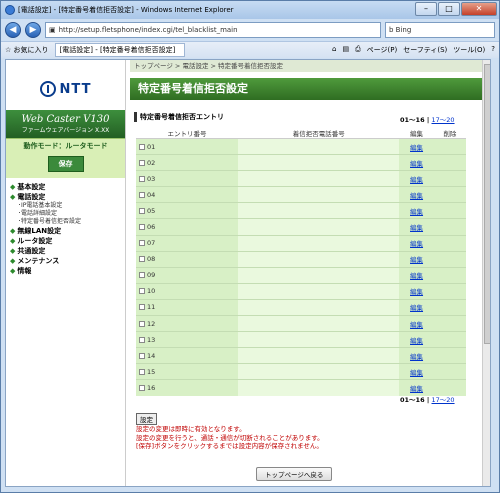 The height and width of the screenshot is (493, 500). I want to click on home-icon: ⌂, so click(334, 50).